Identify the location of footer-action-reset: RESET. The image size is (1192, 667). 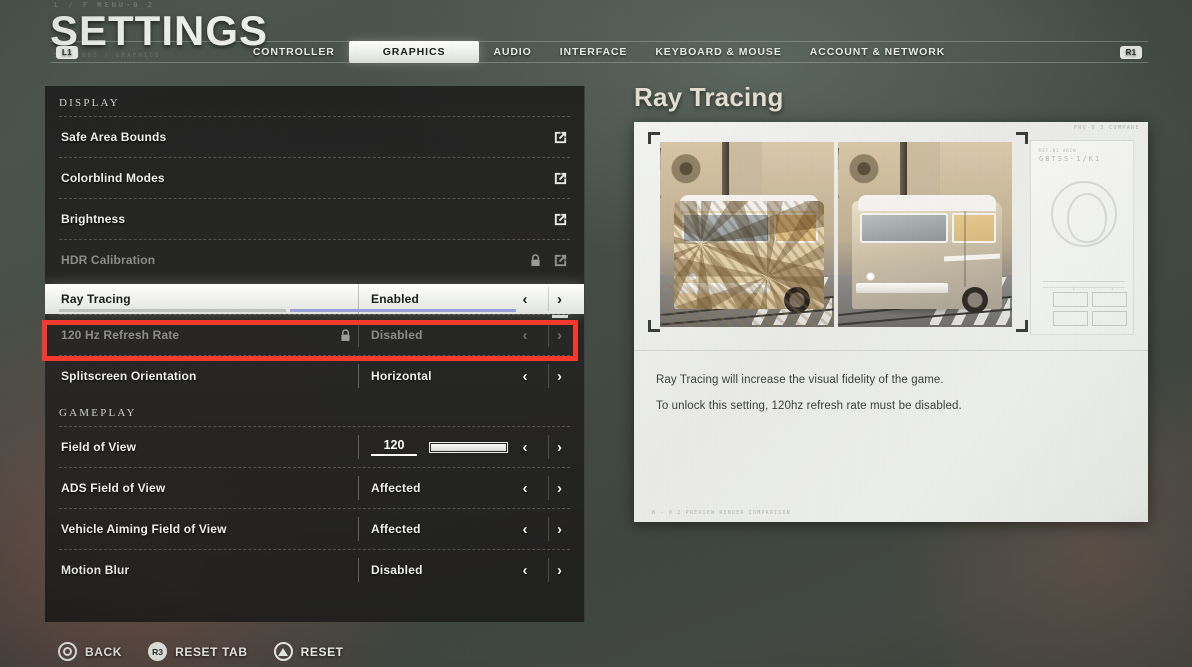
(308, 651).